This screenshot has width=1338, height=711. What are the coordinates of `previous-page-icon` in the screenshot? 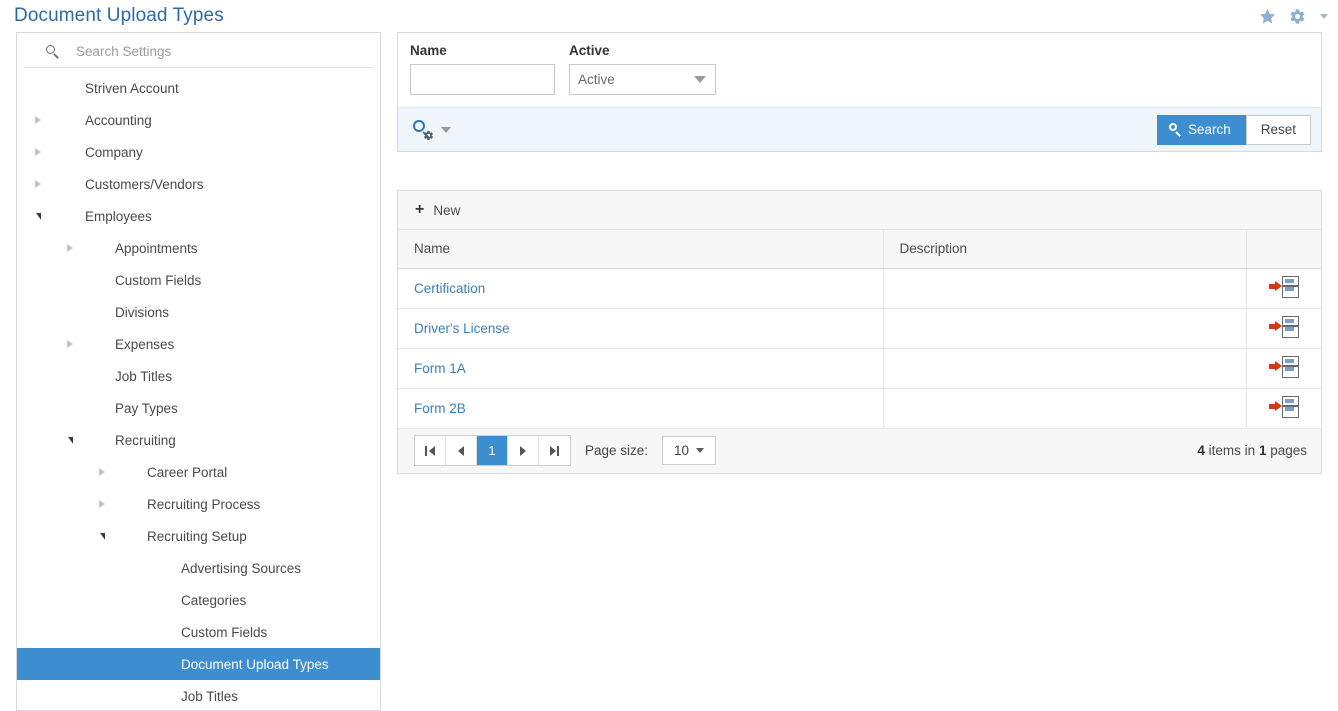 It's located at (461, 450).